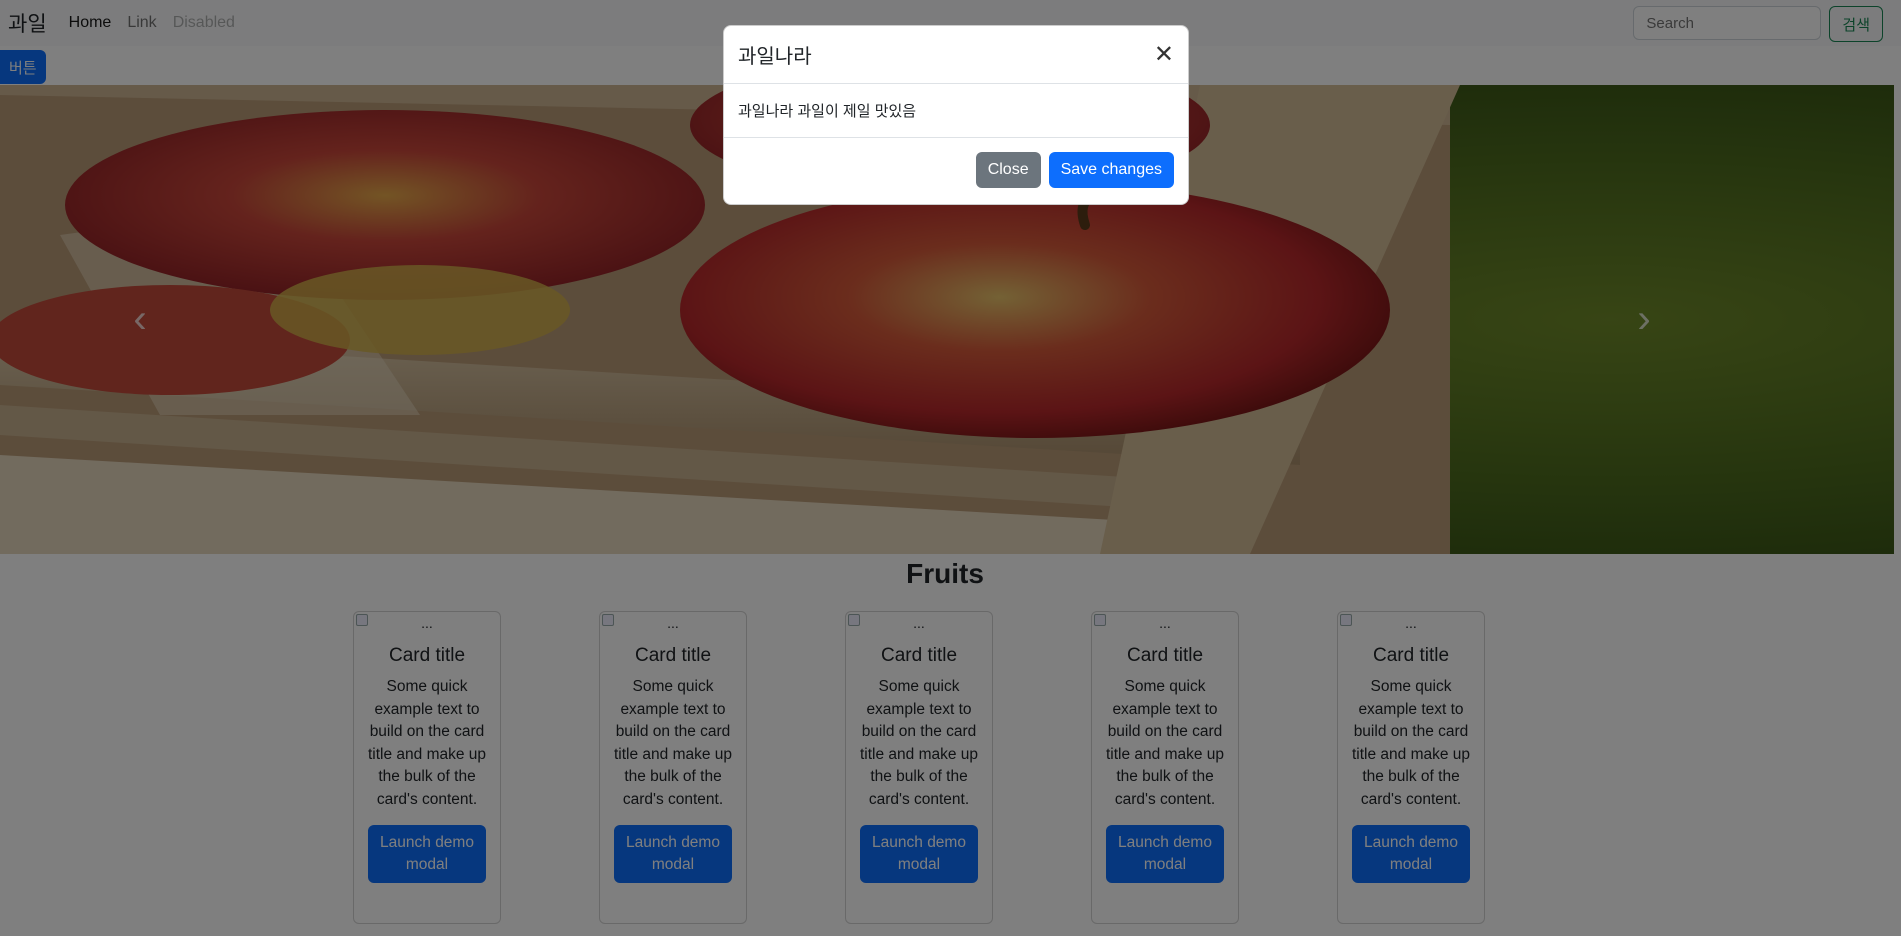 The width and height of the screenshot is (1901, 936). Describe the element at coordinates (1111, 170) in the screenshot. I see `save-changes-button: Save changes` at that location.